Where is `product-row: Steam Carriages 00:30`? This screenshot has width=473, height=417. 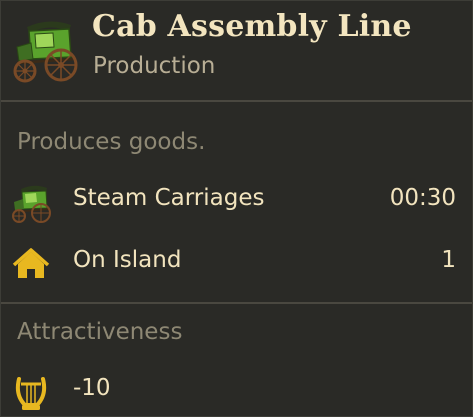 product-row: Steam Carriages 00:30 is located at coordinates (236, 202).